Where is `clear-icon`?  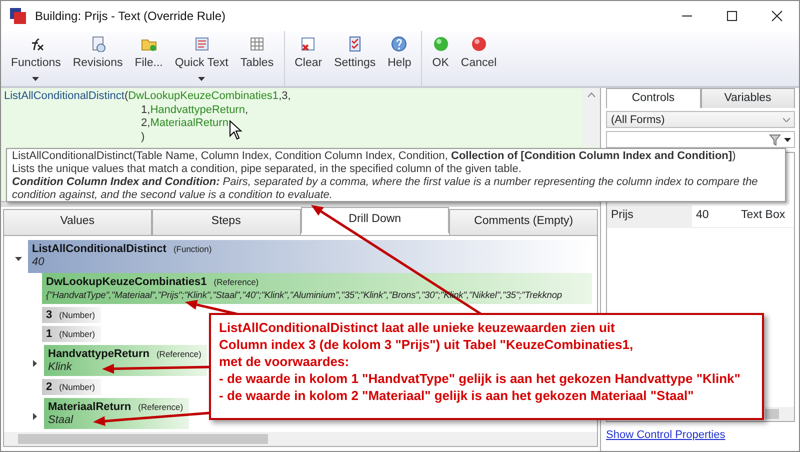
clear-icon is located at coordinates (308, 44).